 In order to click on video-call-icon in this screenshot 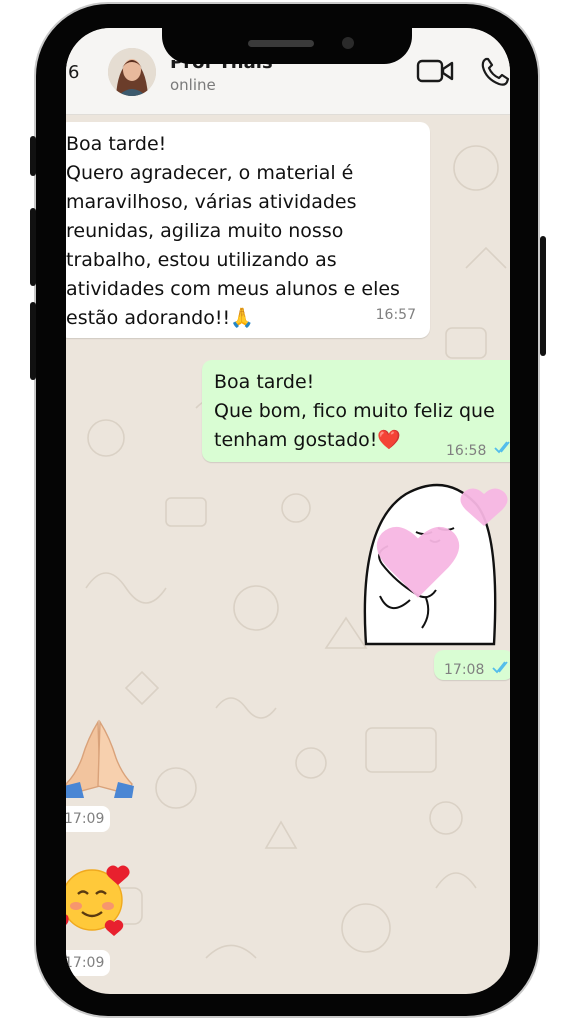, I will do `click(435, 71)`.